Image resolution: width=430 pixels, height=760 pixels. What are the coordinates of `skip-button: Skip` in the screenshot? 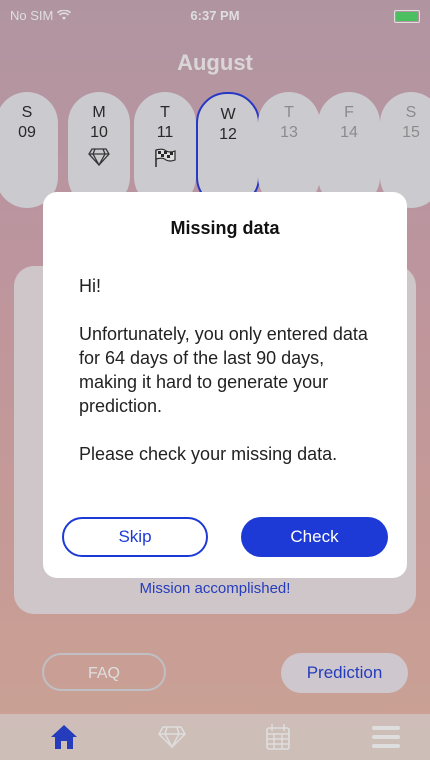 It's located at (135, 537).